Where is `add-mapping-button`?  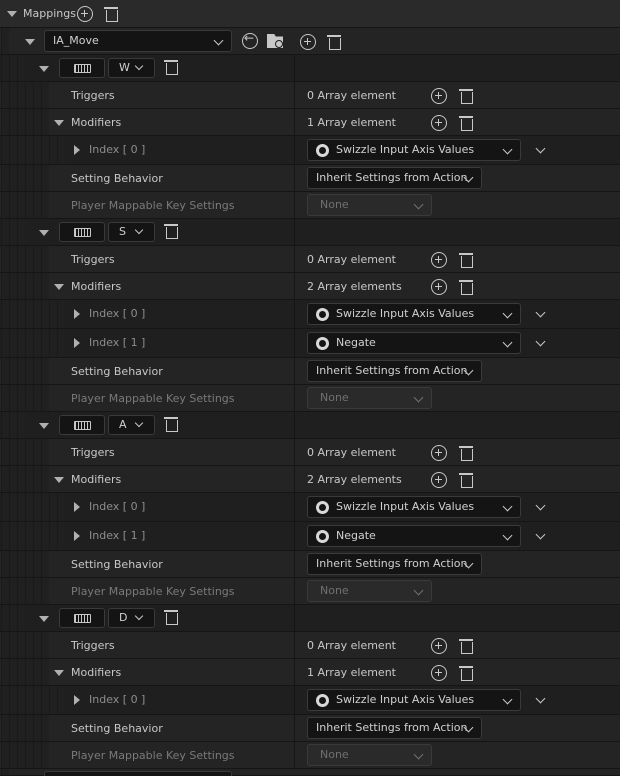
add-mapping-button is located at coordinates (85, 14).